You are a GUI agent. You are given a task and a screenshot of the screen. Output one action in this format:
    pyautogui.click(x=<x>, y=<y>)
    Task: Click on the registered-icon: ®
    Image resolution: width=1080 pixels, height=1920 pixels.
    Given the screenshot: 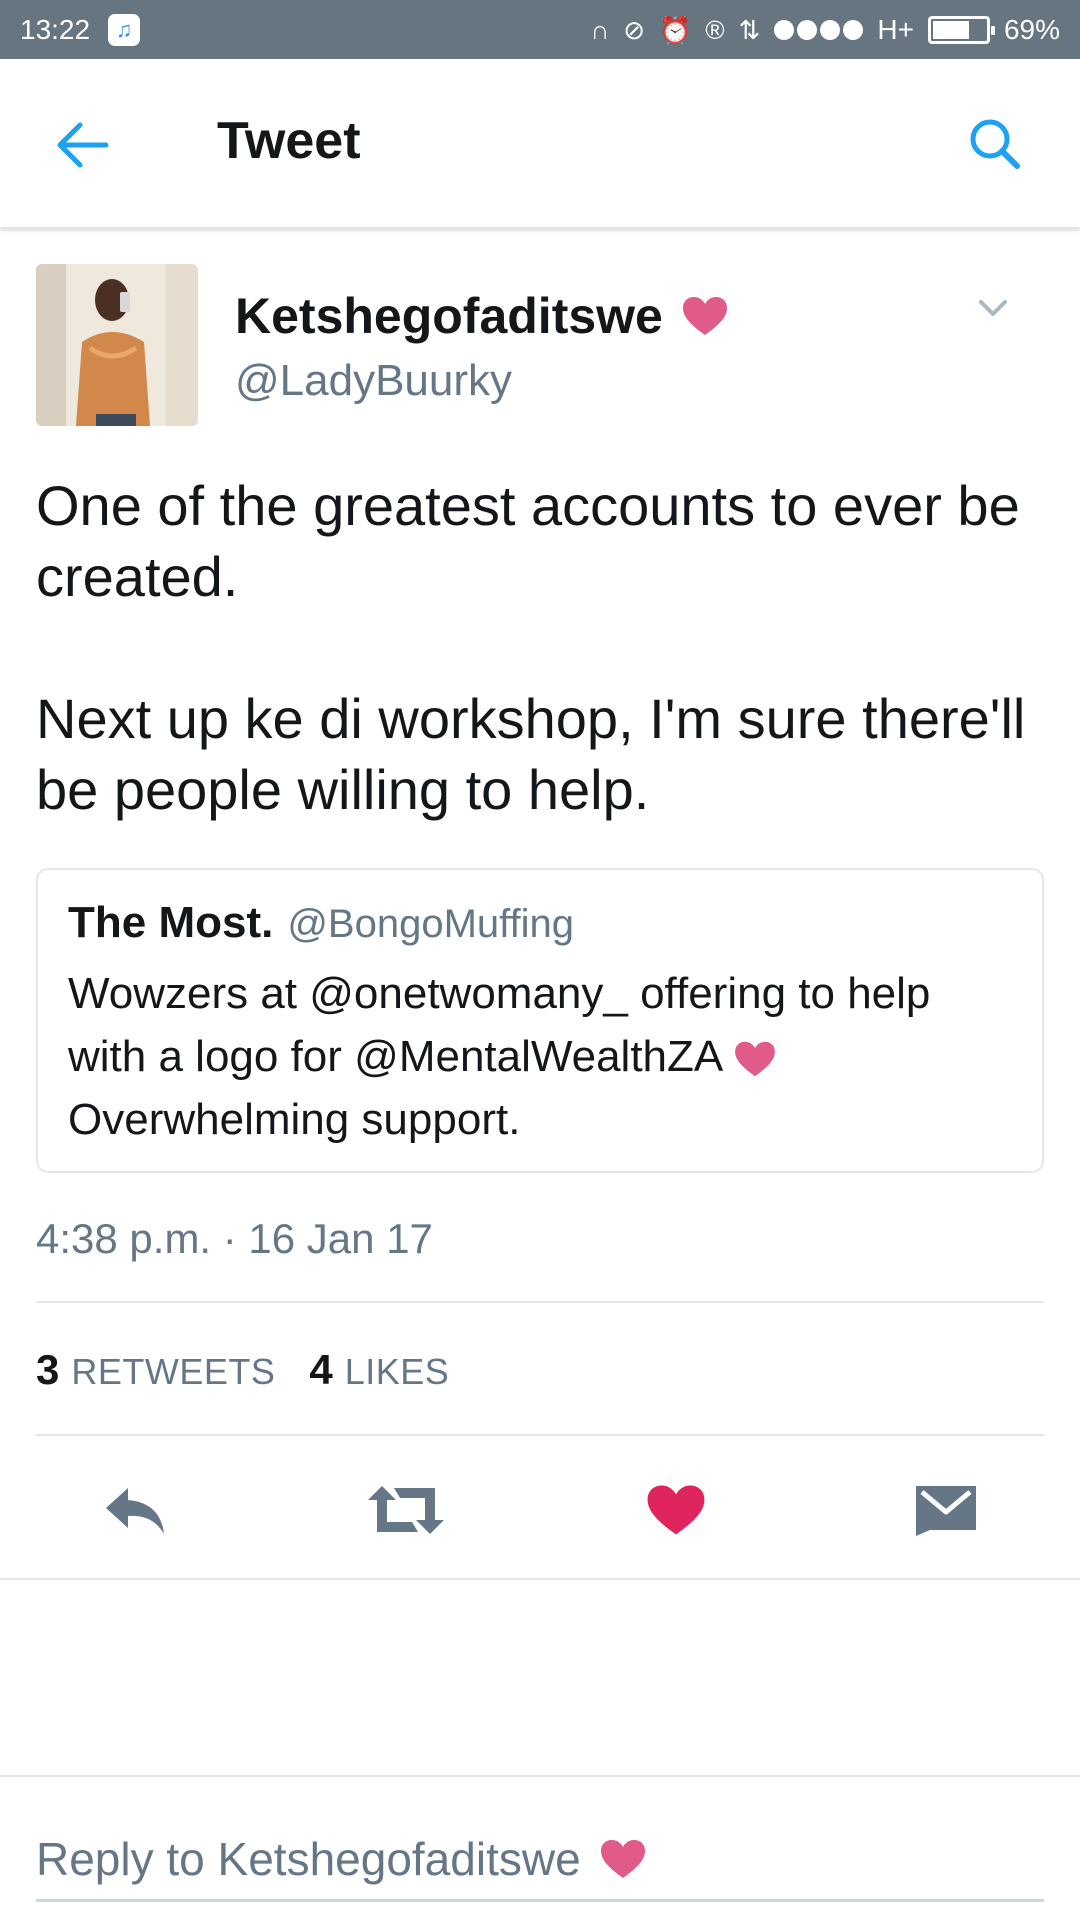 What is the action you would take?
    pyautogui.click(x=715, y=29)
    